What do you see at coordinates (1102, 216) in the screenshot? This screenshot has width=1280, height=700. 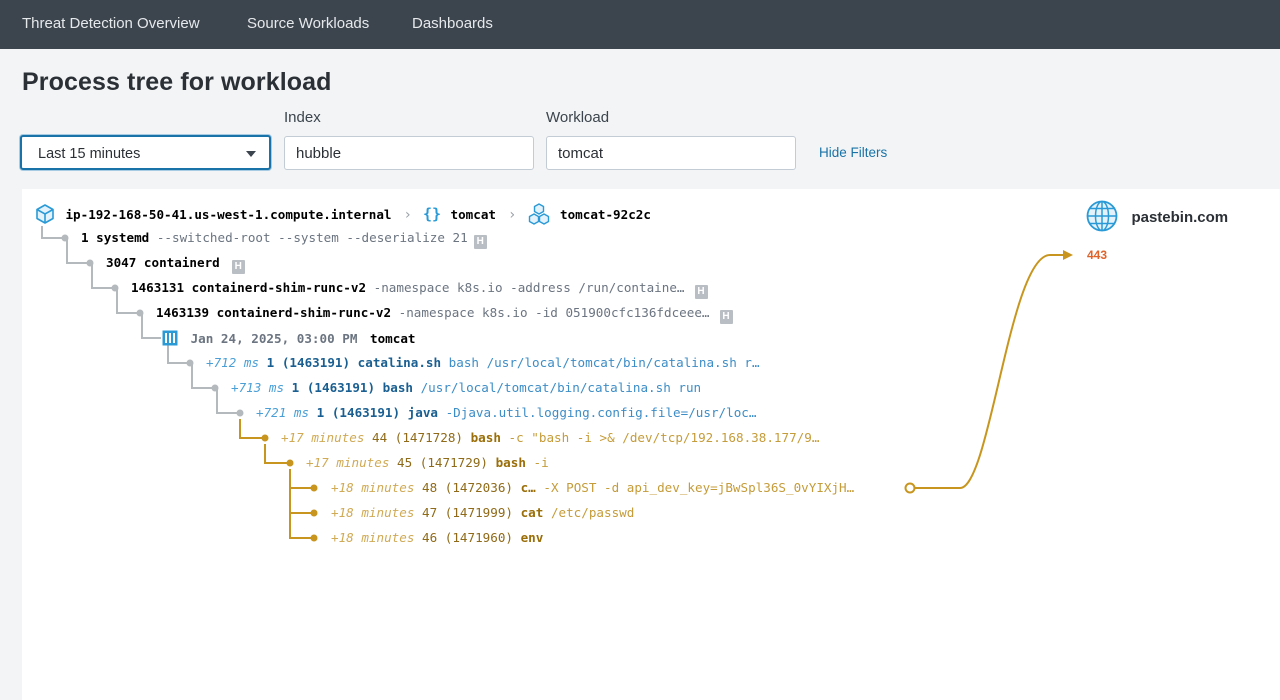 I see `globe-icon` at bounding box center [1102, 216].